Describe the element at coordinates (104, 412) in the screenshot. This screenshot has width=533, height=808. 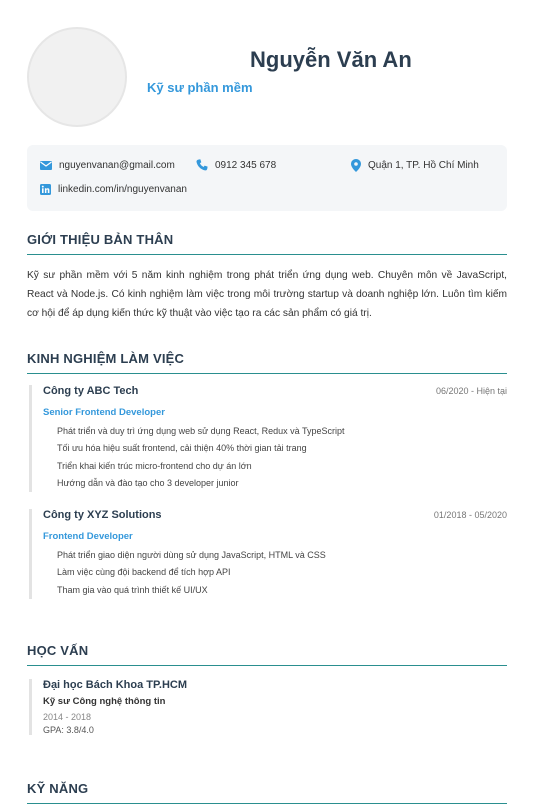
I see `job-position: Senior Frontend Developer` at that location.